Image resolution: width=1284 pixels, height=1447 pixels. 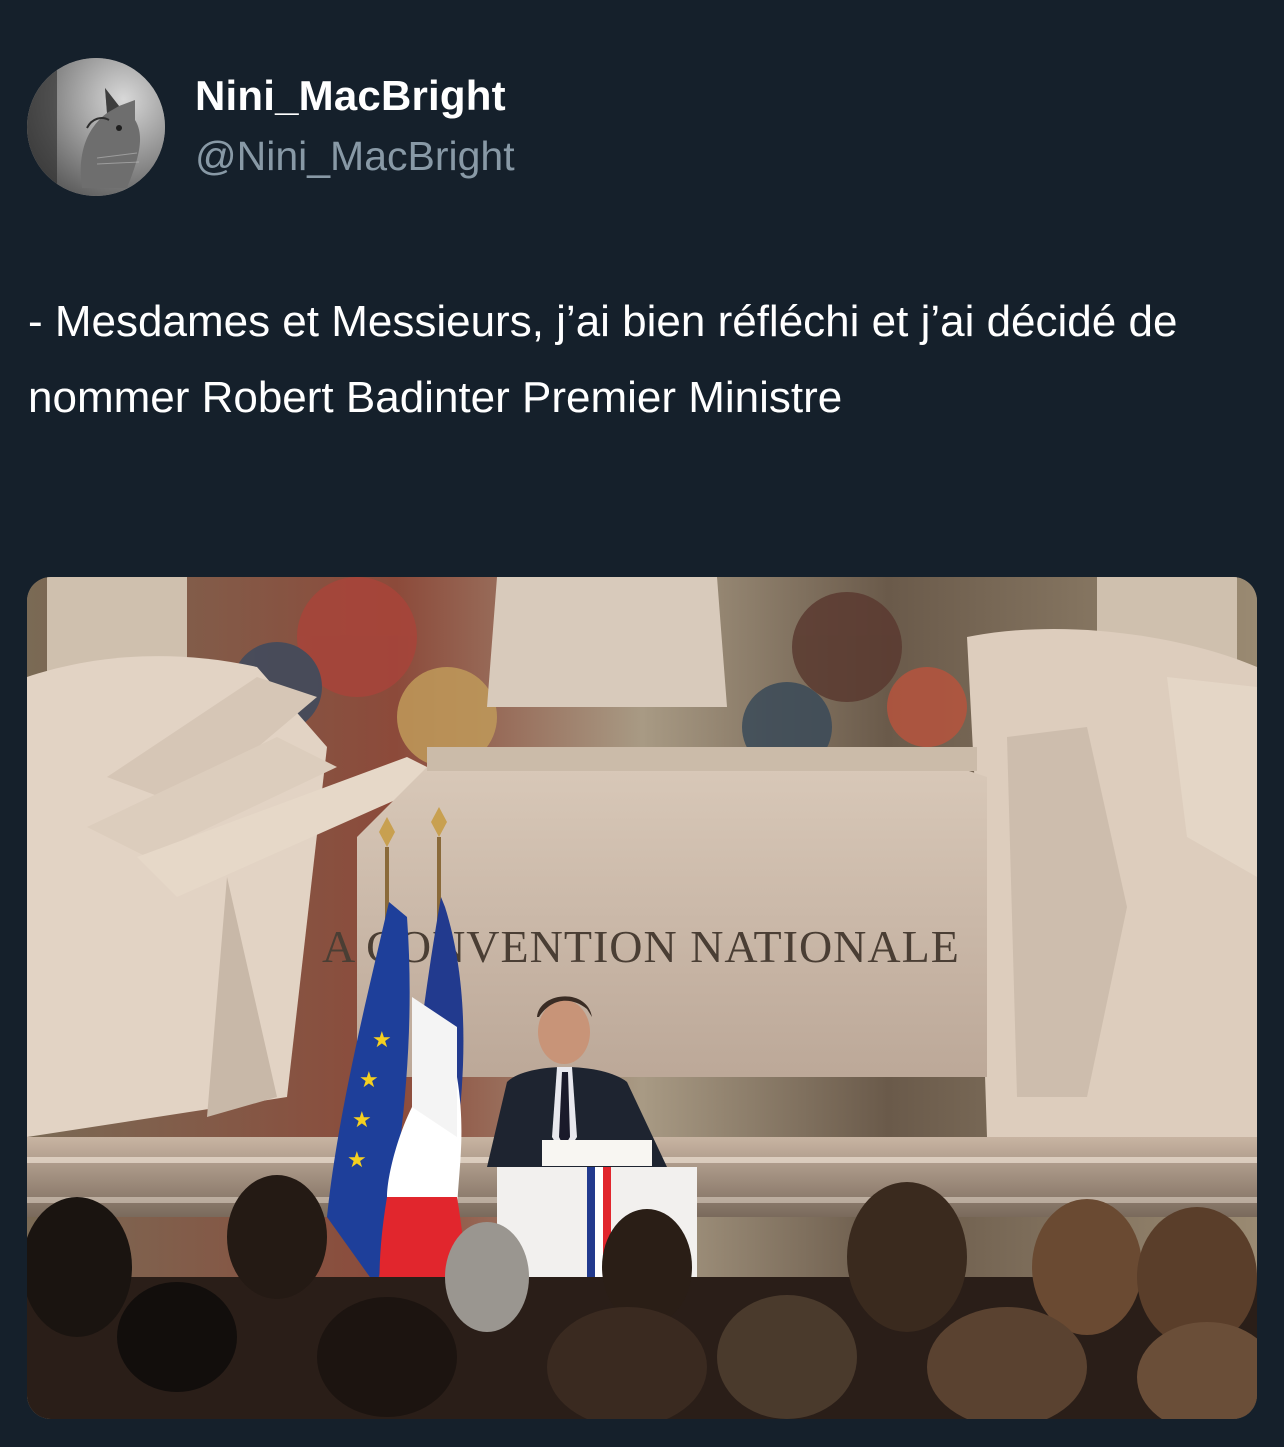 What do you see at coordinates (355, 156) in the screenshot?
I see `author-handle: @Nini_MacBright` at bounding box center [355, 156].